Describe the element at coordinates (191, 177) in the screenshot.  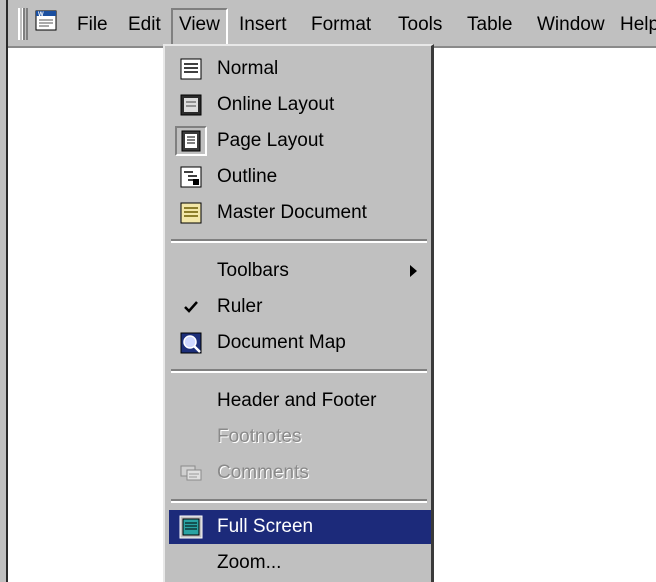
I see `outline-view-icon` at that location.